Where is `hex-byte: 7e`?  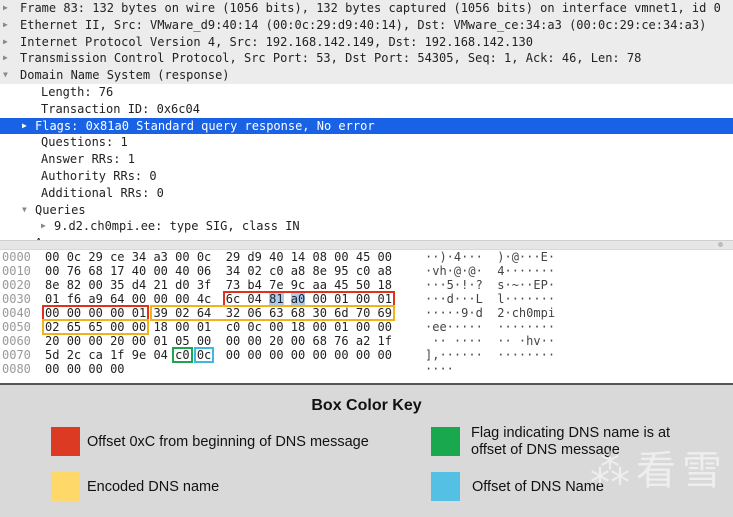
hex-byte: 7e is located at coordinates (276, 285).